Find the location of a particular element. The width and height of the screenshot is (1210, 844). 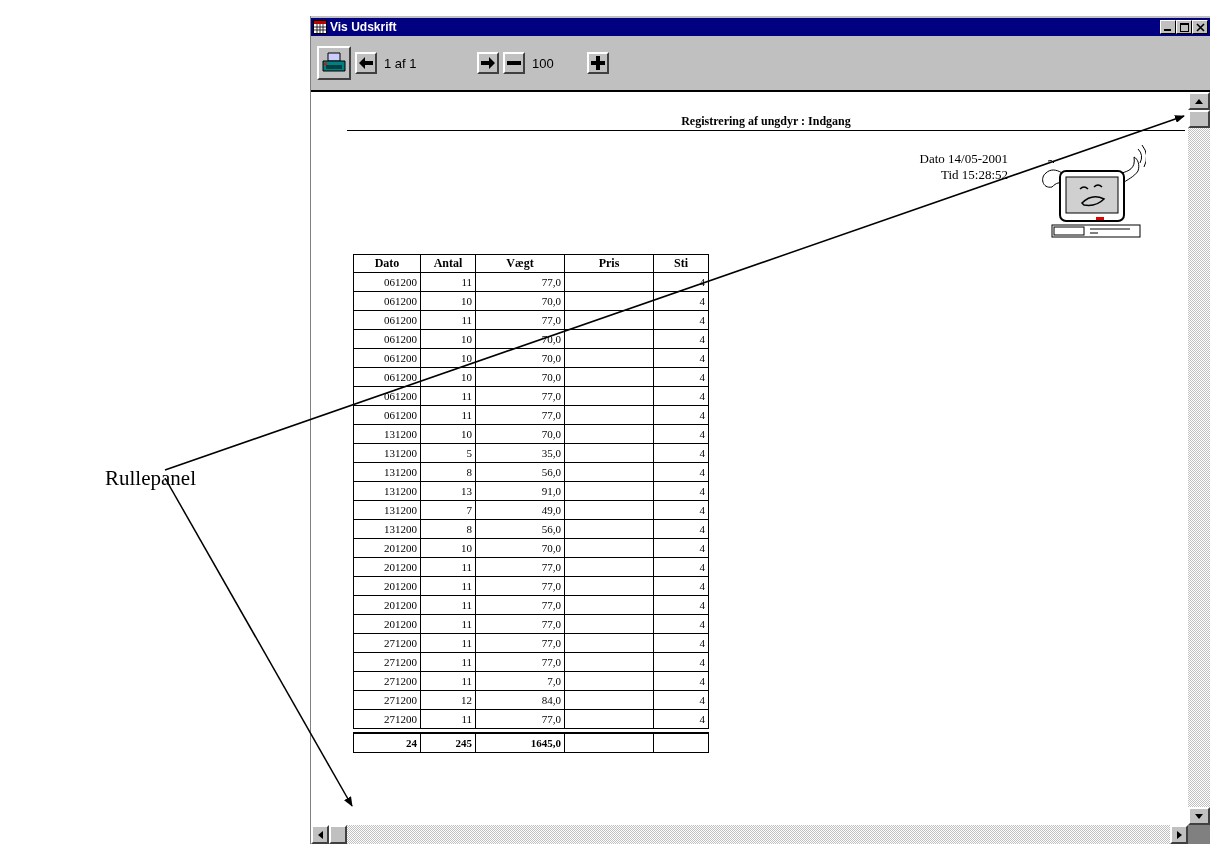

close-button is located at coordinates (1200, 27).